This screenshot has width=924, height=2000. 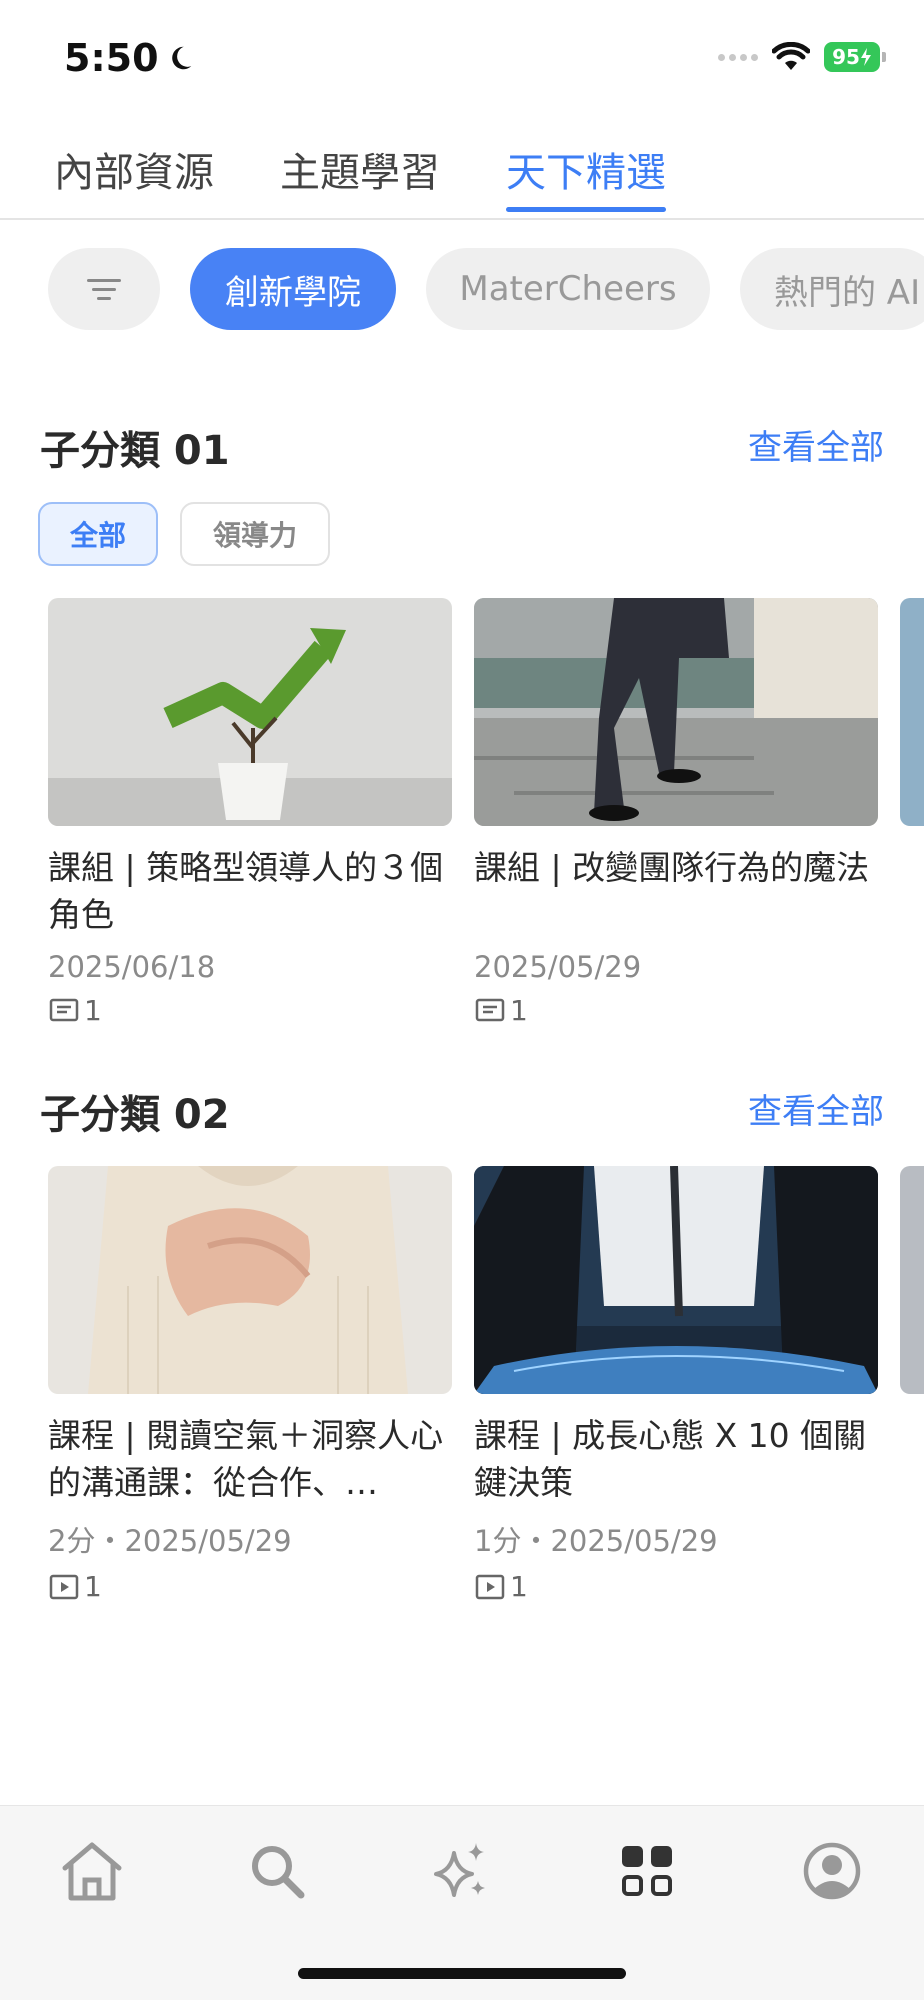 I want to click on battery-level: 95, so click(x=846, y=57).